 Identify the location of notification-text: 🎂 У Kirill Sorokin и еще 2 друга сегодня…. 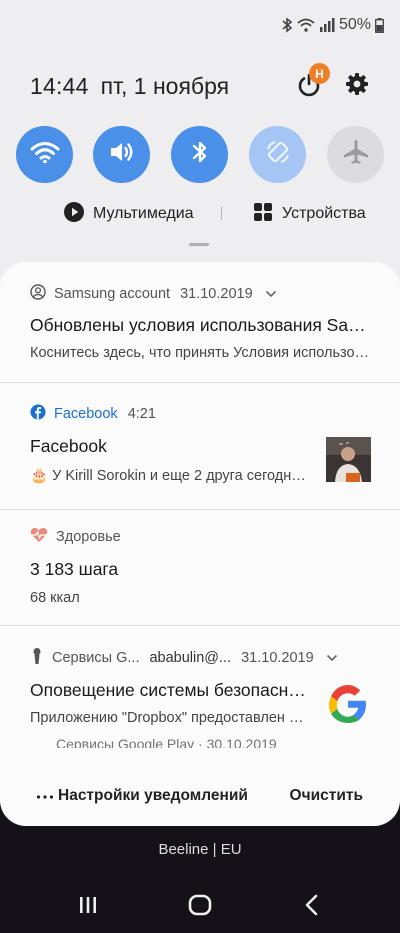
(170, 476).